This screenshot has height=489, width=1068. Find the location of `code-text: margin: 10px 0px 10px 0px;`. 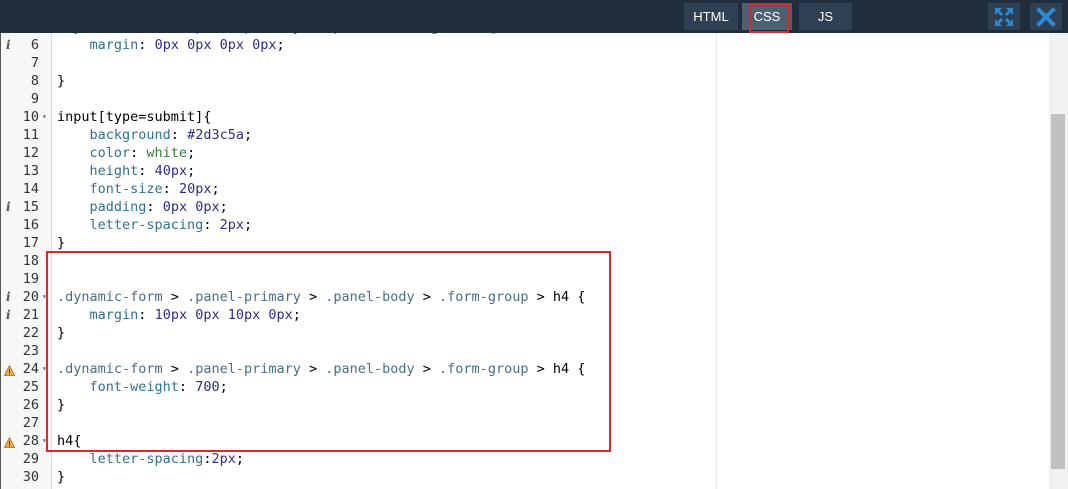

code-text: margin: 10px 0px 10px 0px; is located at coordinates (195, 315).